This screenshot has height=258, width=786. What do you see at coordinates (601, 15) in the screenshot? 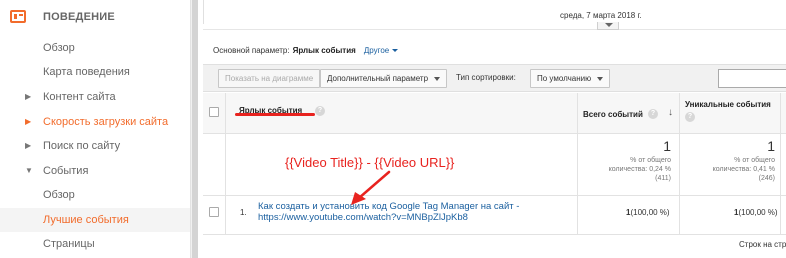
I see `timeline-date-label: среда, 7 марта 2018 г.` at bounding box center [601, 15].